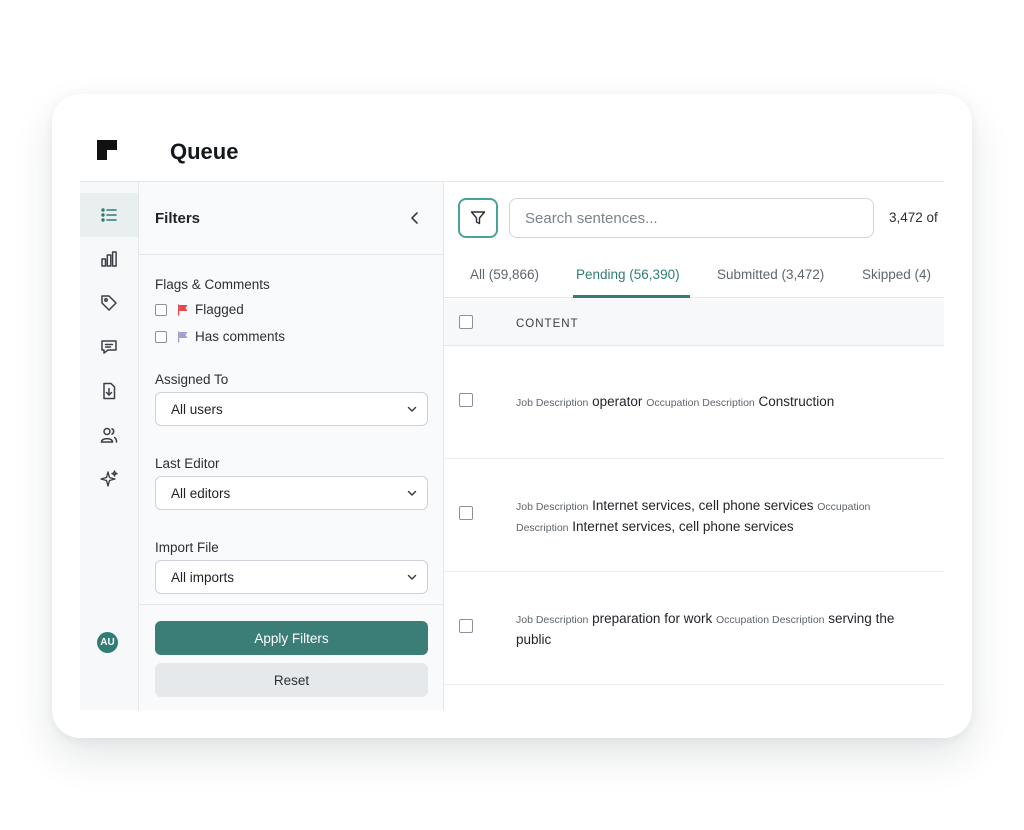 This screenshot has width=1024, height=830. Describe the element at coordinates (703, 505) in the screenshot. I see `job-description-value: Internet services, cell phone services` at that location.